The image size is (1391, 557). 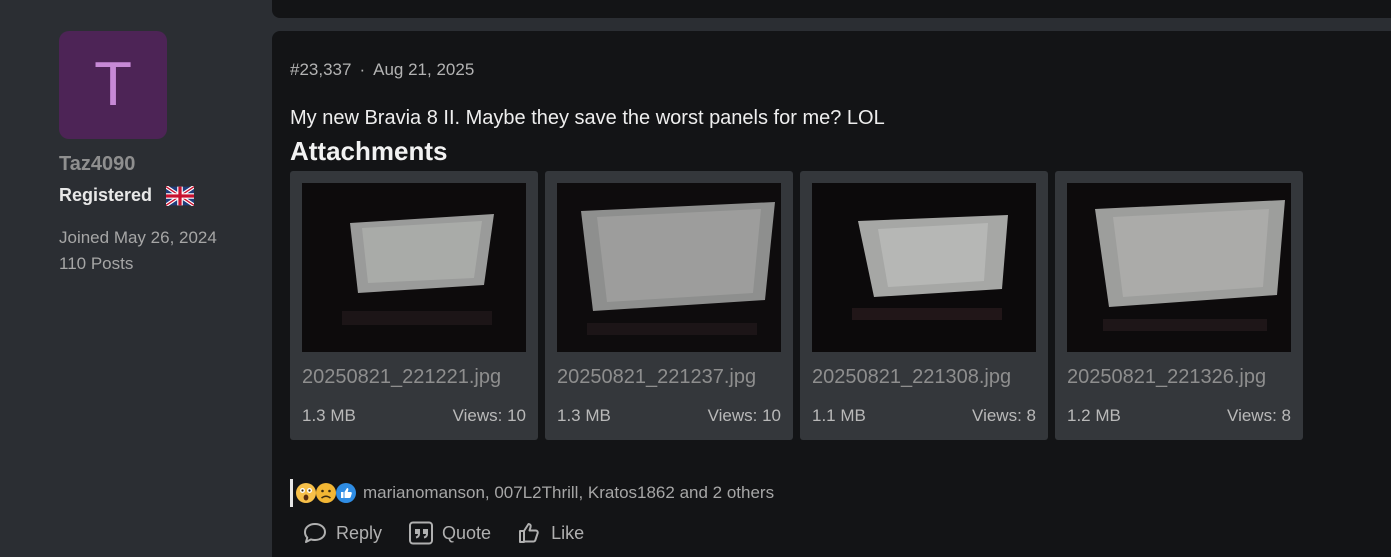 What do you see at coordinates (924, 416) in the screenshot?
I see `attachment-footer: 1.1 MB Views: 8` at bounding box center [924, 416].